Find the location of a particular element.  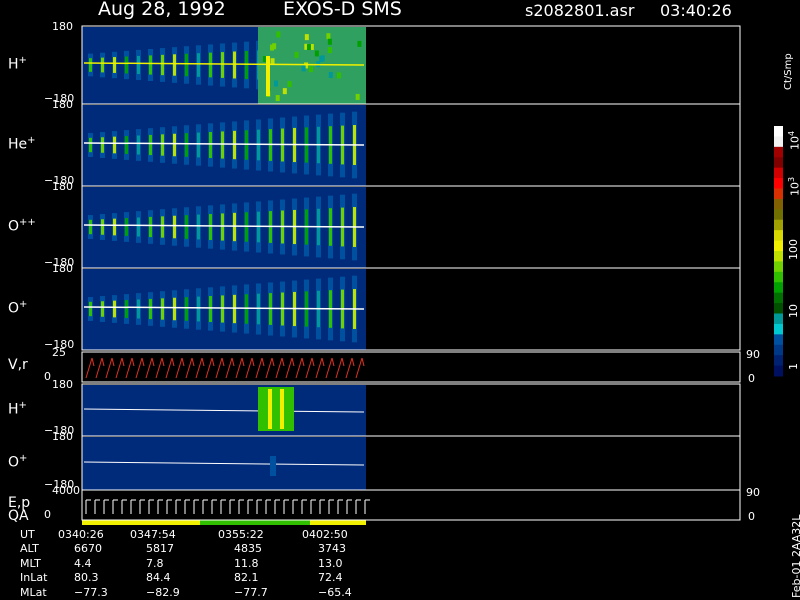

footer-value: 0340:26 is located at coordinates (81, 534).